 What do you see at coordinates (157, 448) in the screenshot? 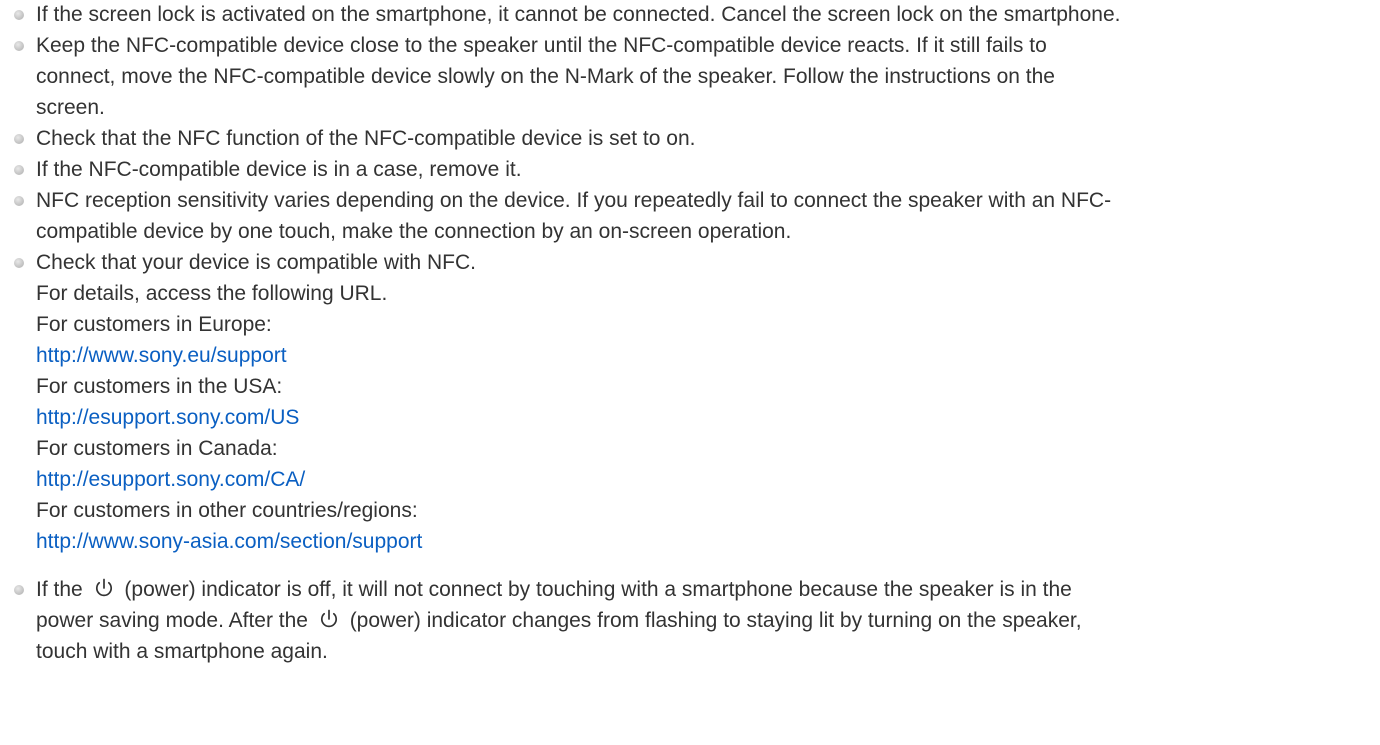
I see `region-label-canada: For customers in Canada:` at bounding box center [157, 448].